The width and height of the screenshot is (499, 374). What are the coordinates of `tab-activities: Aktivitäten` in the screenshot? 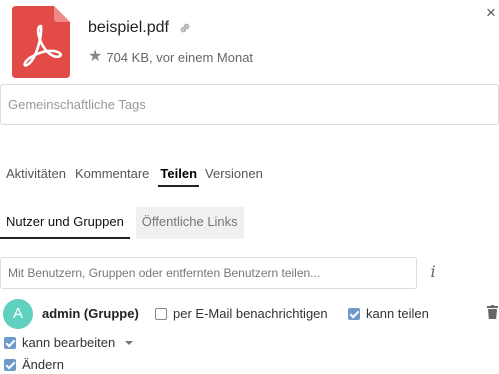 It's located at (36, 175).